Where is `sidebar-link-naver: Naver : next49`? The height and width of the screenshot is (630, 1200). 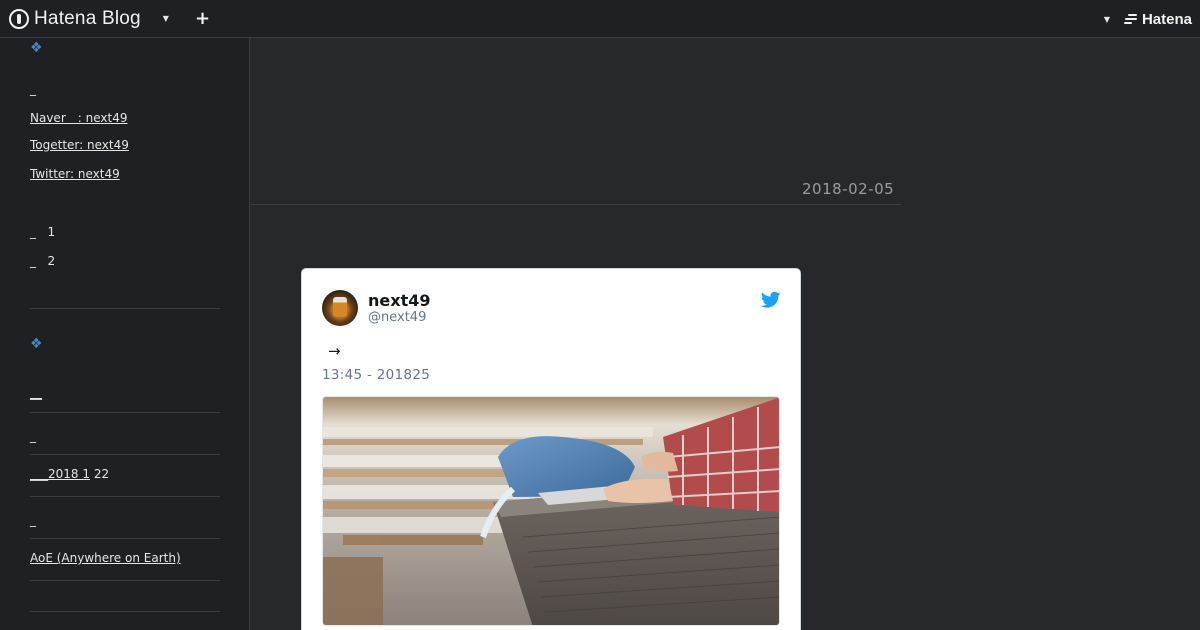 sidebar-link-naver: Naver : next49 is located at coordinates (78, 117).